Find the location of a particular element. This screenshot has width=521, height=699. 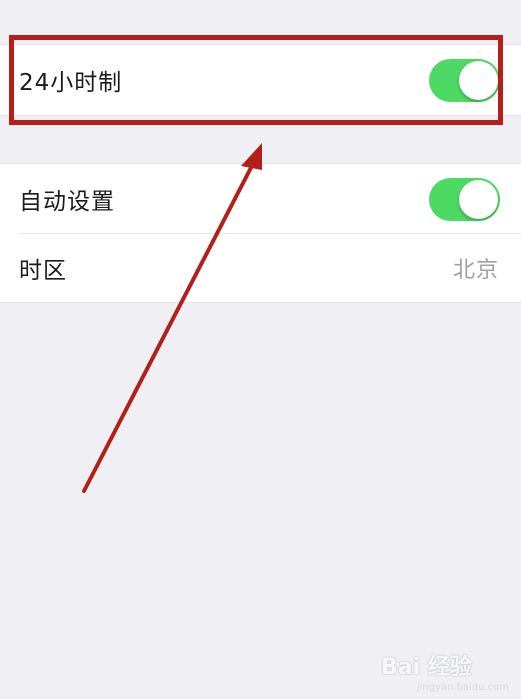

baidu-jingyan-watermark: Bai 经验 jingyan.baidu.com is located at coordinates (446, 670).